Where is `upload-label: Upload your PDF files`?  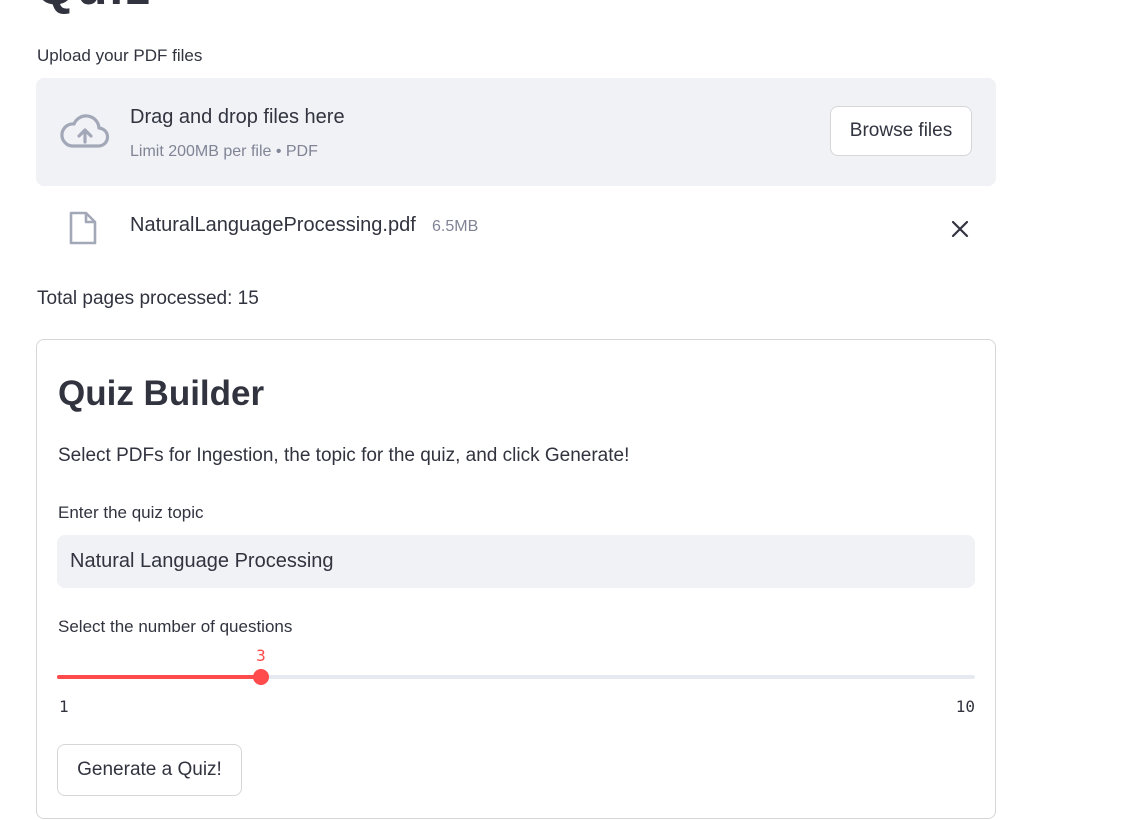
upload-label: Upload your PDF files is located at coordinates (120, 55).